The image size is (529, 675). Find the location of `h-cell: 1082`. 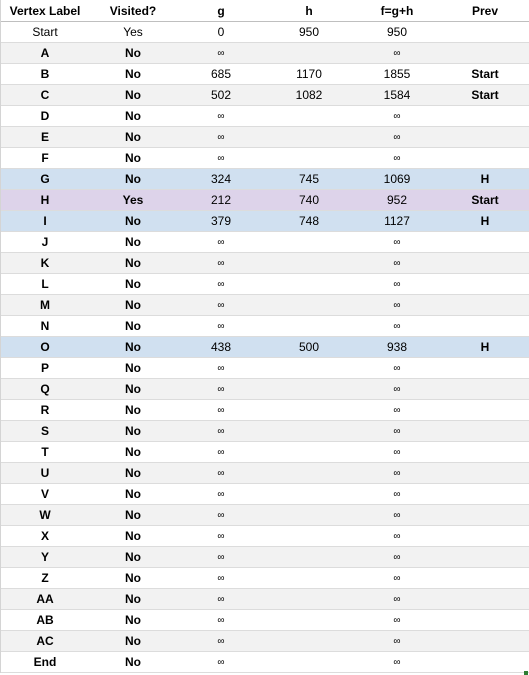

h-cell: 1082 is located at coordinates (309, 95).